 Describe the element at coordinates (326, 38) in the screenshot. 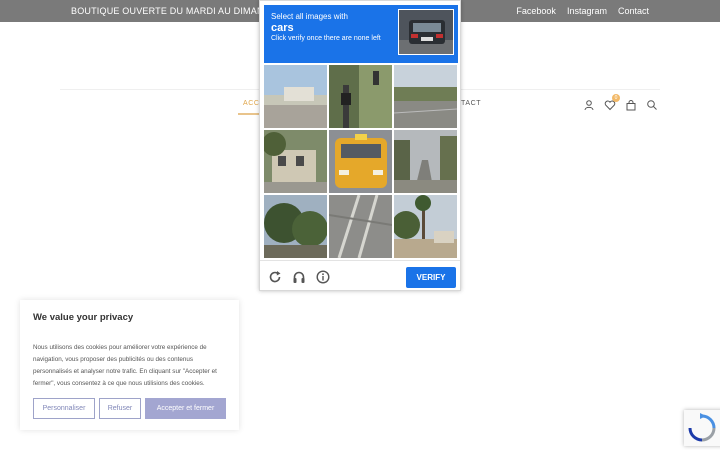

I see `captcha-hint: Click verify once there are none left` at that location.